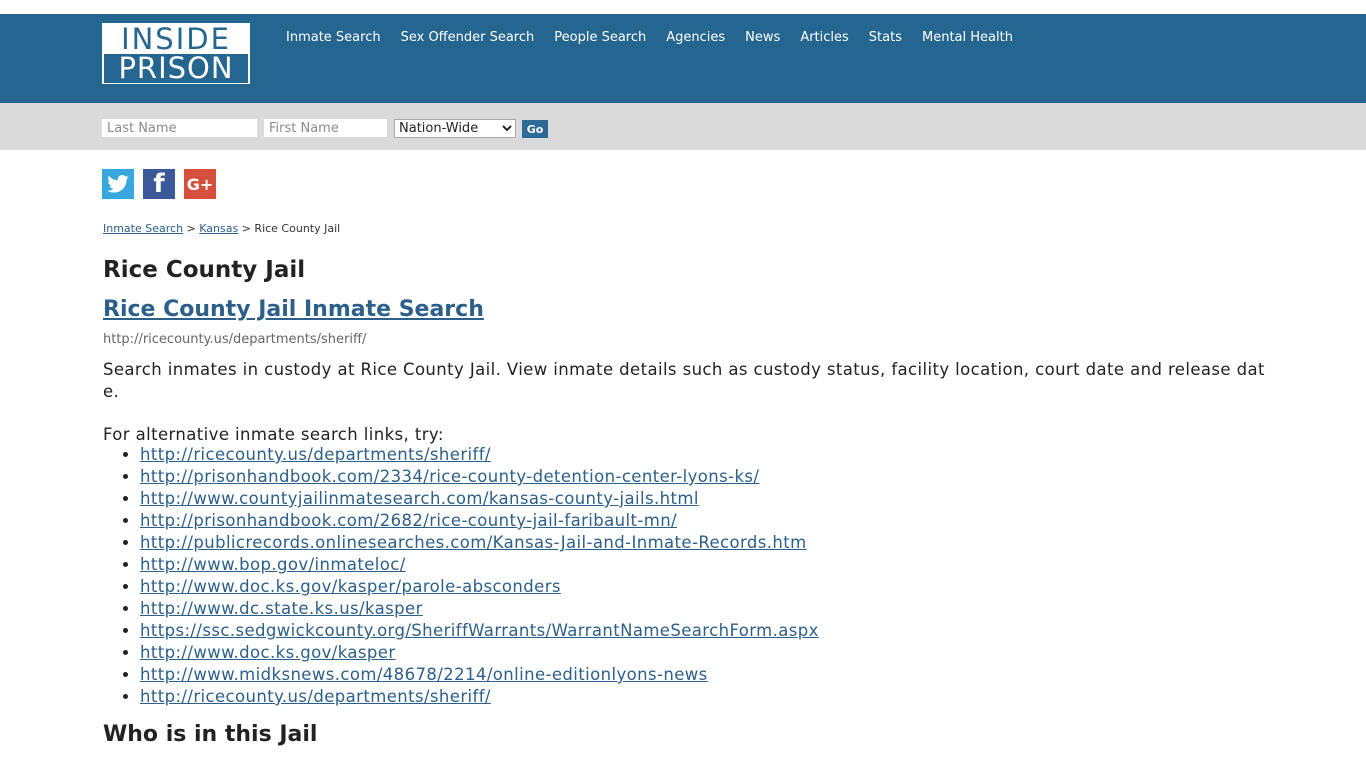 This screenshot has width=1366, height=768. Describe the element at coordinates (683, 7) in the screenshot. I see `top-strip` at that location.